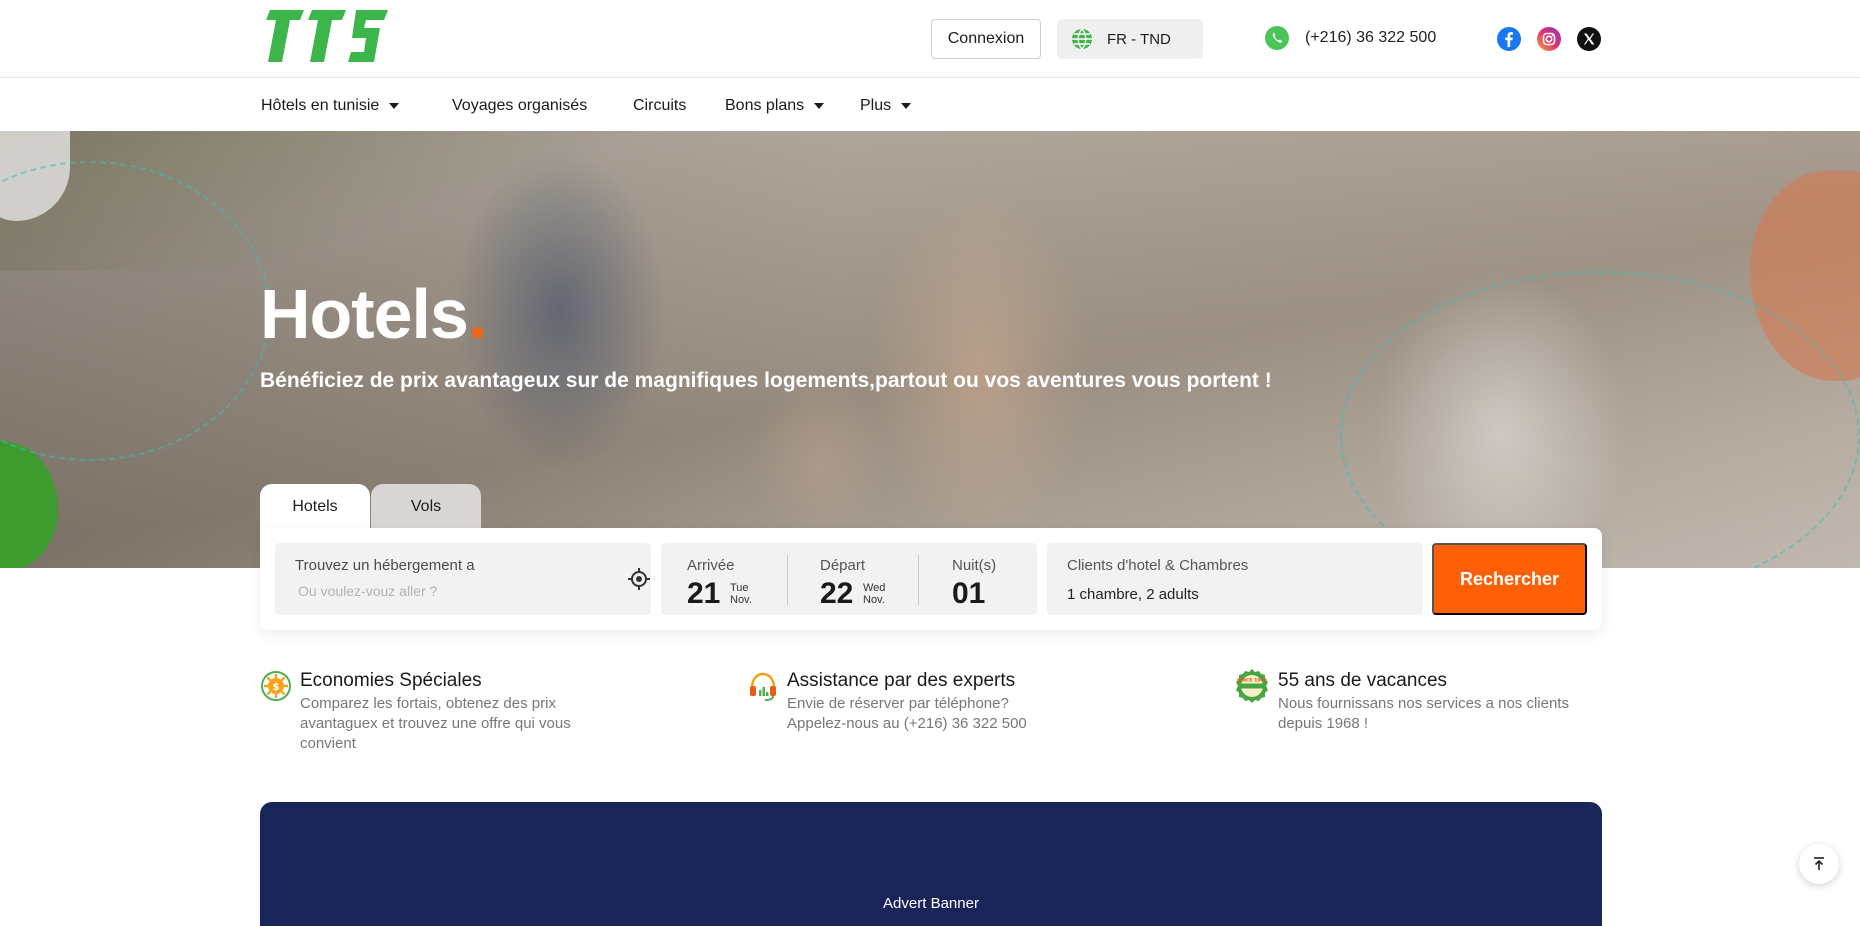 This screenshot has width=1860, height=926. I want to click on arrival-day: 21, so click(704, 593).